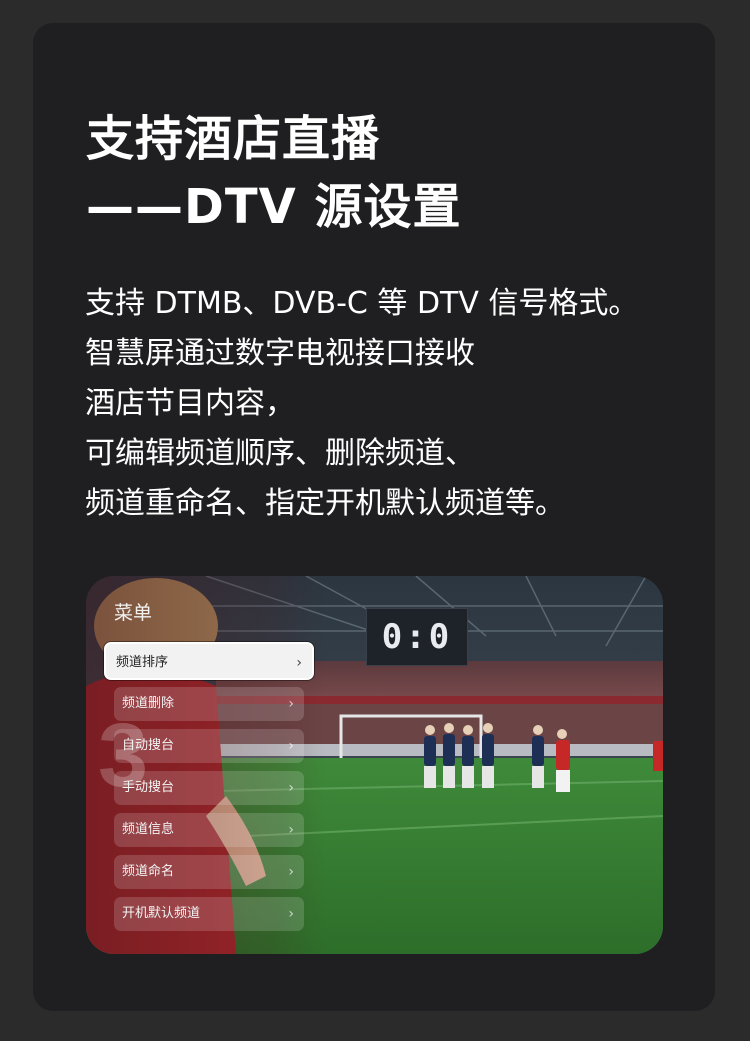 Image resolution: width=750 pixels, height=1041 pixels. What do you see at coordinates (161, 913) in the screenshot?
I see `menu-item-label: 开机默认频道` at bounding box center [161, 913].